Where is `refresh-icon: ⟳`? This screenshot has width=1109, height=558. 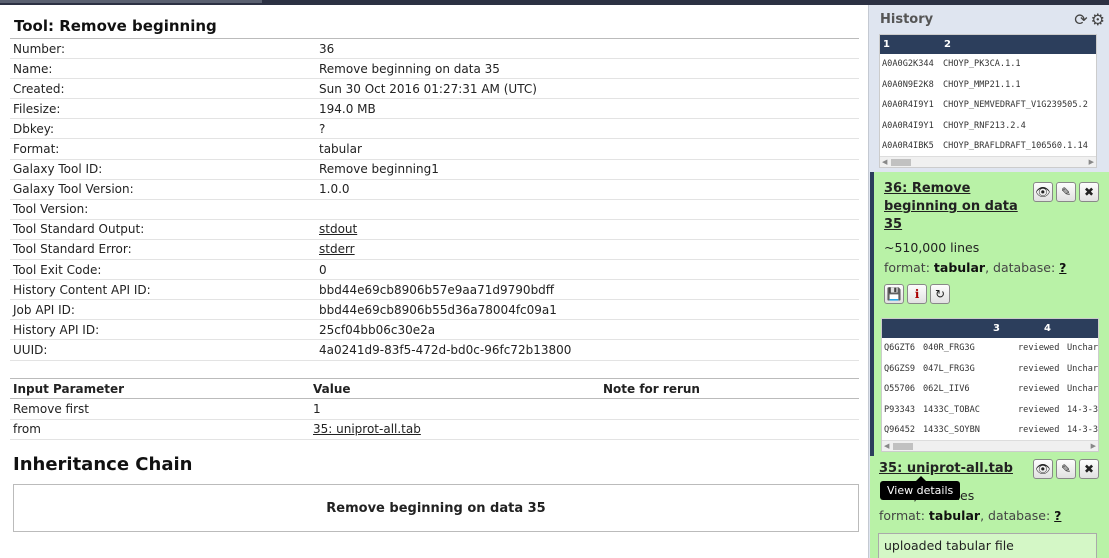
refresh-icon: ⟳ is located at coordinates (1080, 19).